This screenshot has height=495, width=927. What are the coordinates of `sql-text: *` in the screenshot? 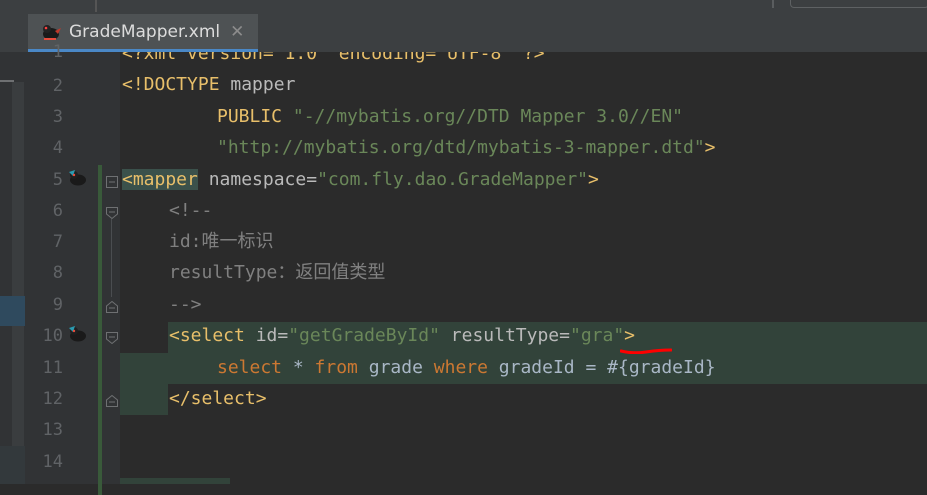 It's located at (298, 367).